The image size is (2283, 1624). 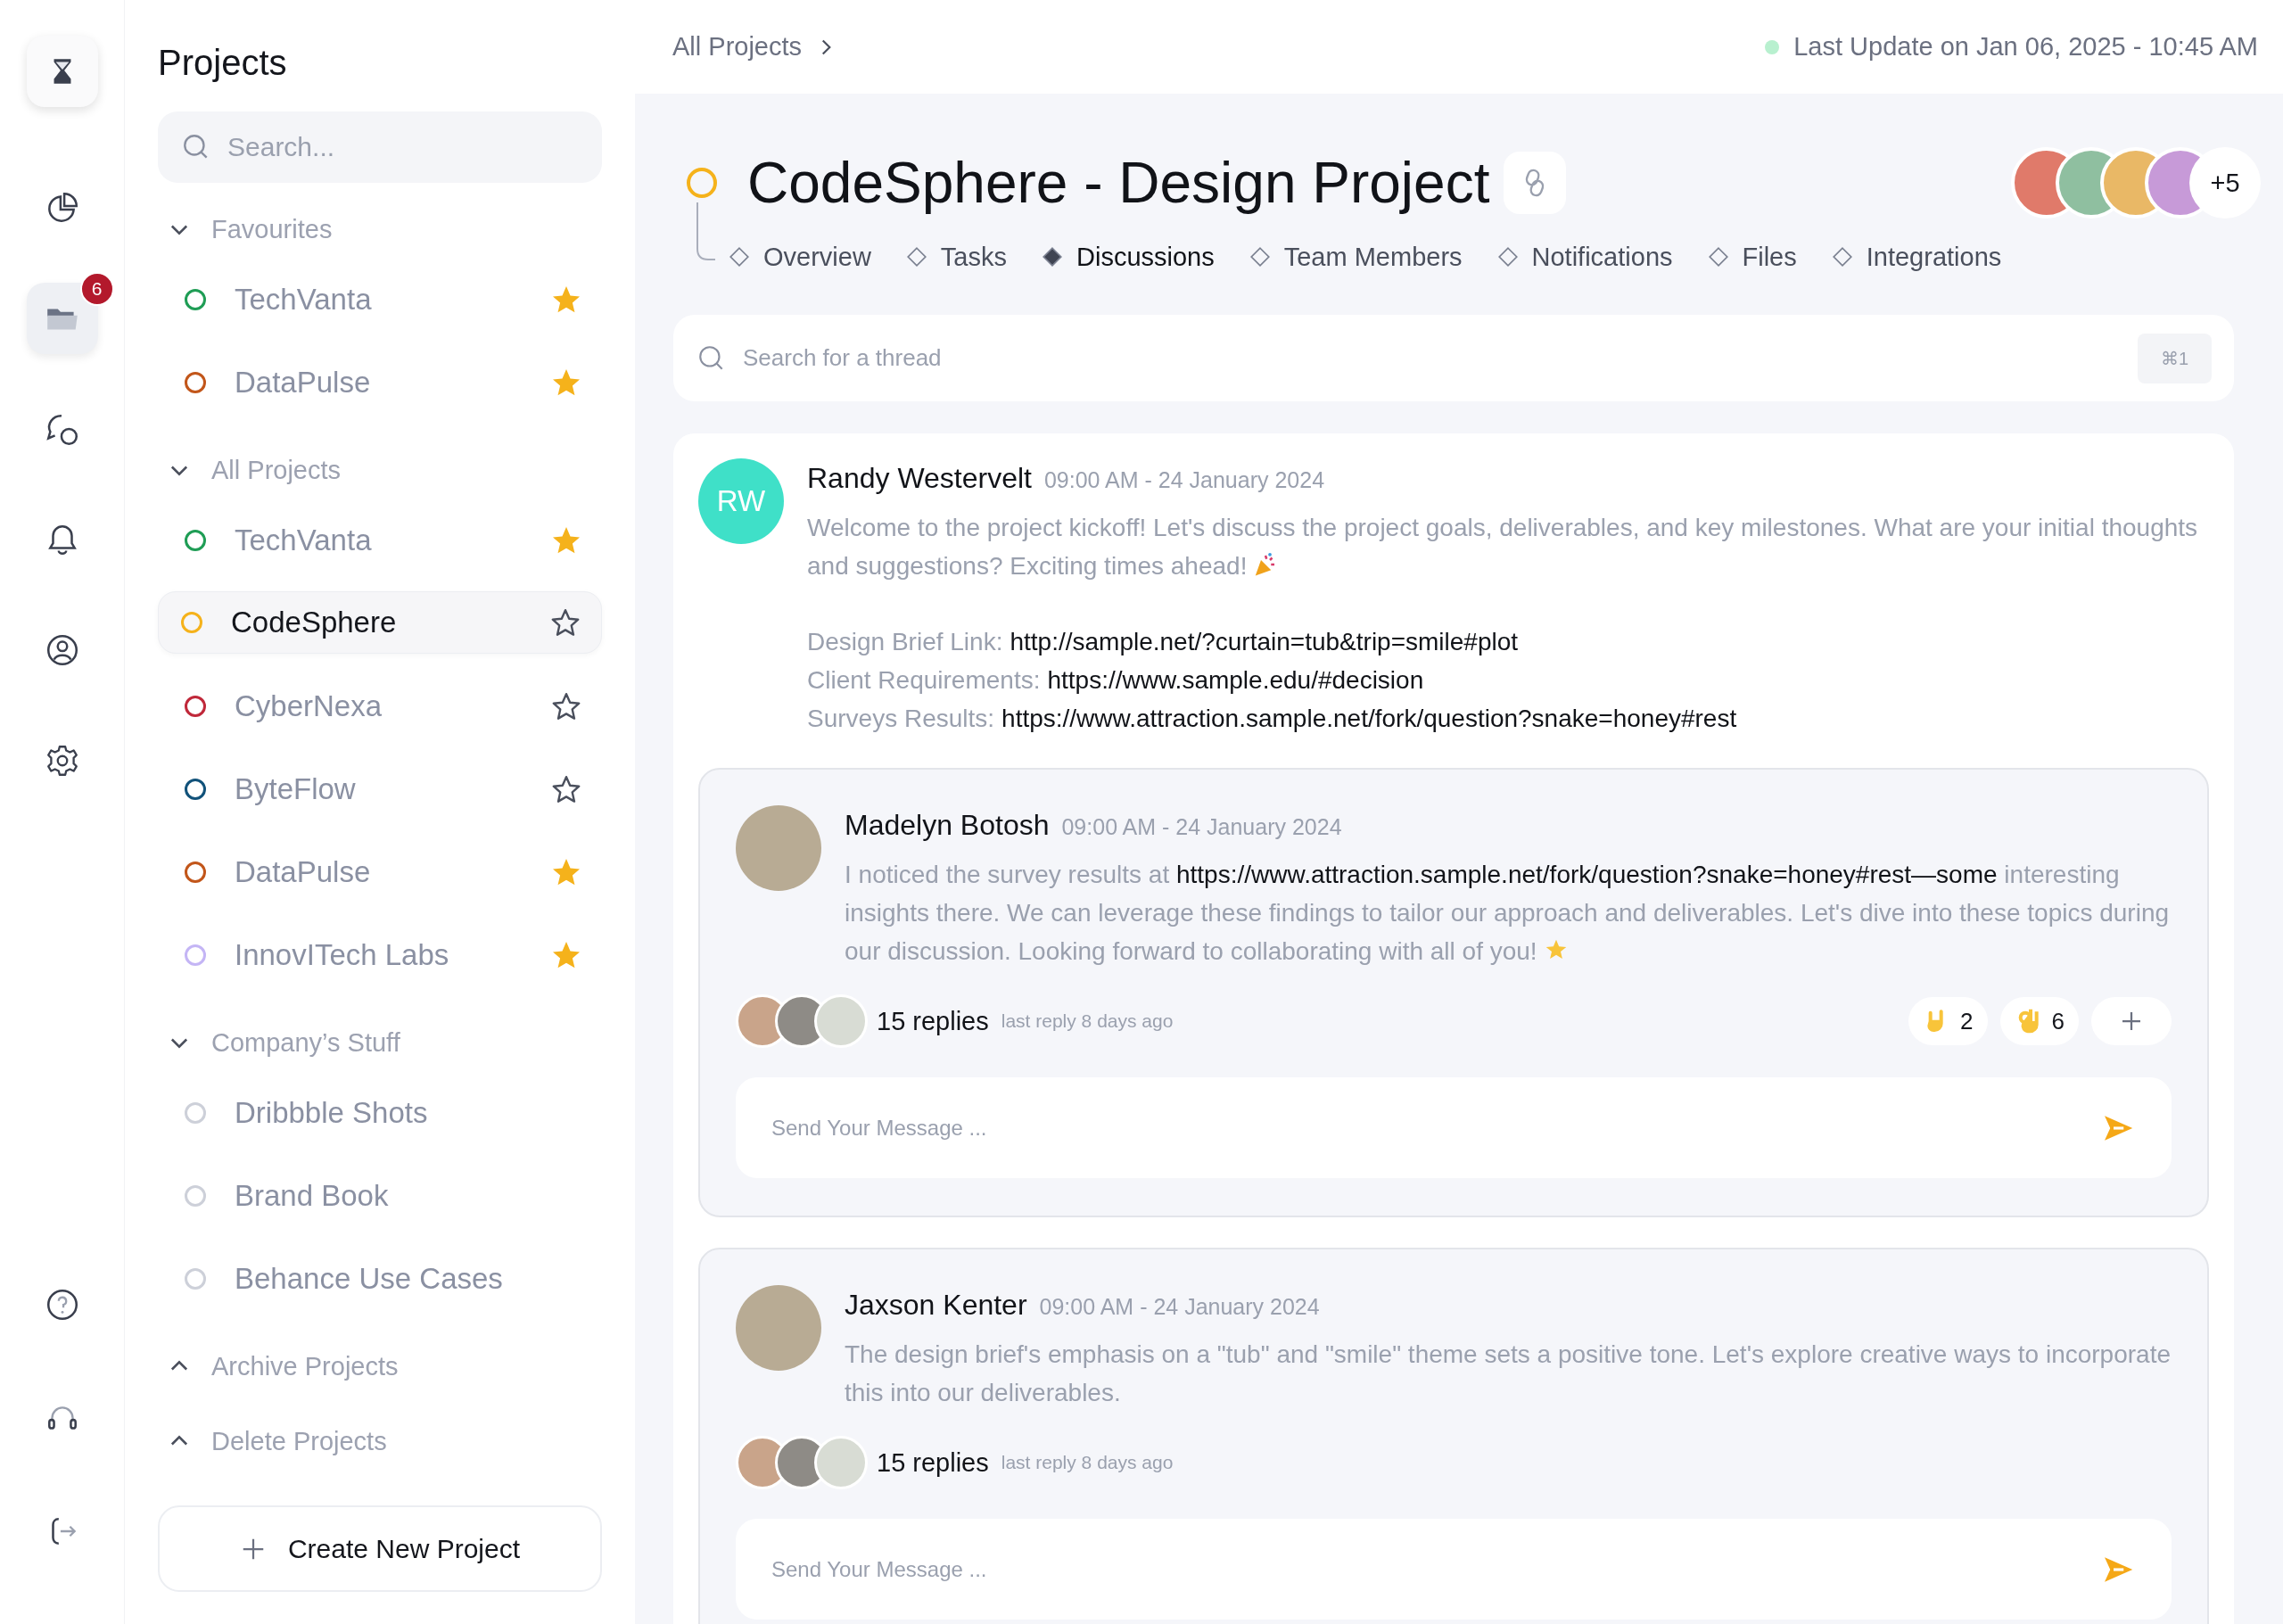 I want to click on tab: Tasks, so click(x=956, y=257).